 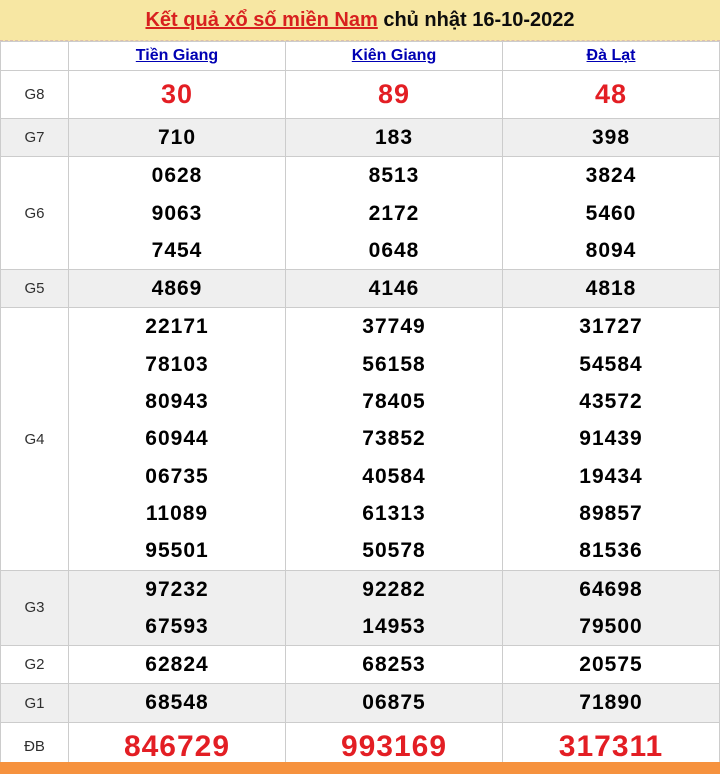 I want to click on prize-number: 64698, so click(x=611, y=589).